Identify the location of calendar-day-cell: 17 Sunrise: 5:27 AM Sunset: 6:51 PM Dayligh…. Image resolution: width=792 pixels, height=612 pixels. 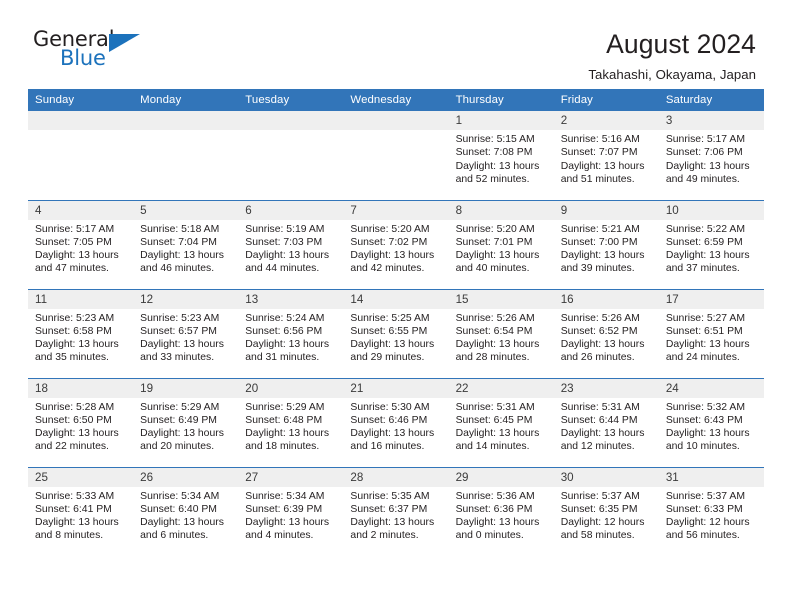
(711, 333).